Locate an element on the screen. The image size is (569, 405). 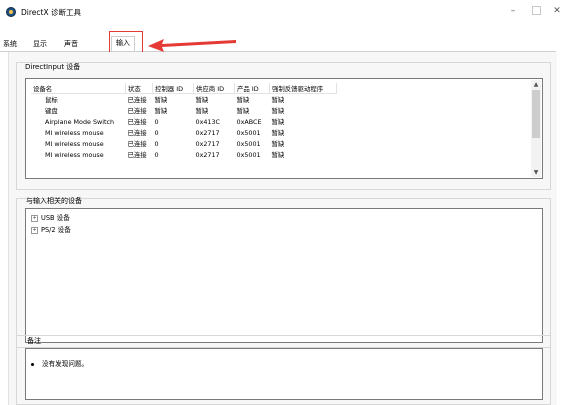
table-header-row: 设备名 状态 控制器 ID 供应商 ID 产品 ID 强制反馈驱动程序 is located at coordinates (184, 88).